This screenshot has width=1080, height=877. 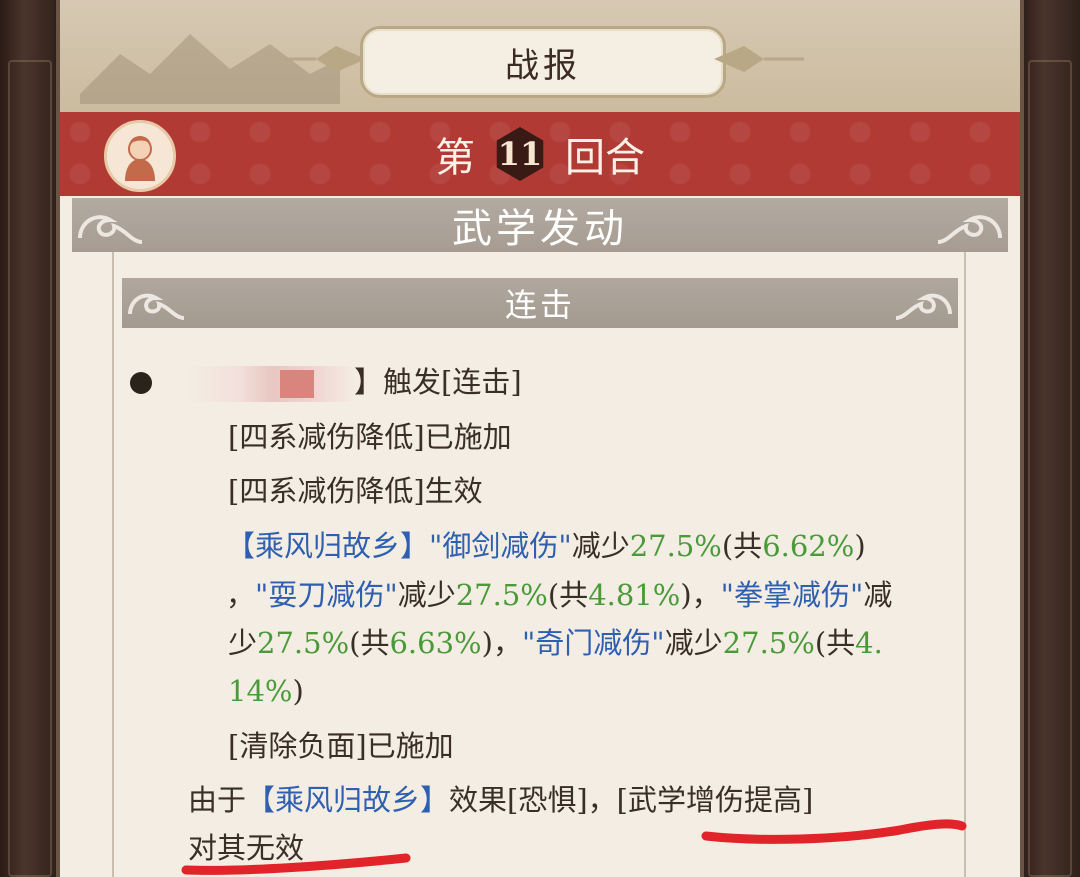 I want to click on annotation-underline-buff, so click(x=834, y=831).